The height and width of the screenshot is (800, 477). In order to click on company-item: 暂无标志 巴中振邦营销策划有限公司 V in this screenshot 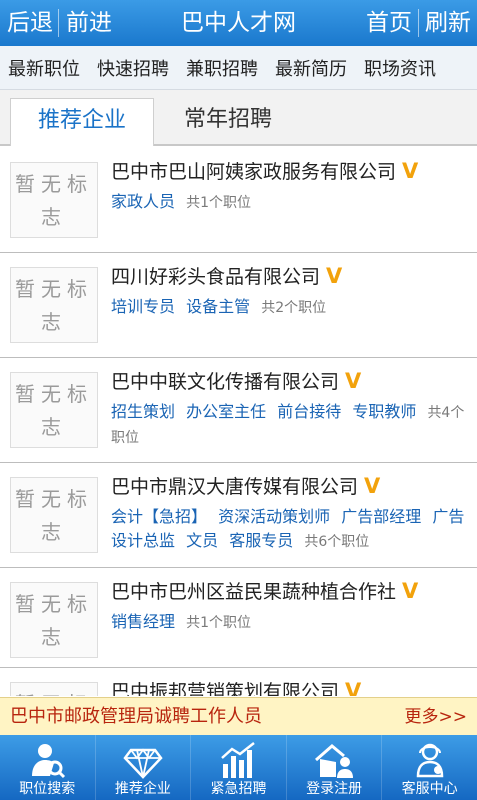, I will do `click(238, 682)`.